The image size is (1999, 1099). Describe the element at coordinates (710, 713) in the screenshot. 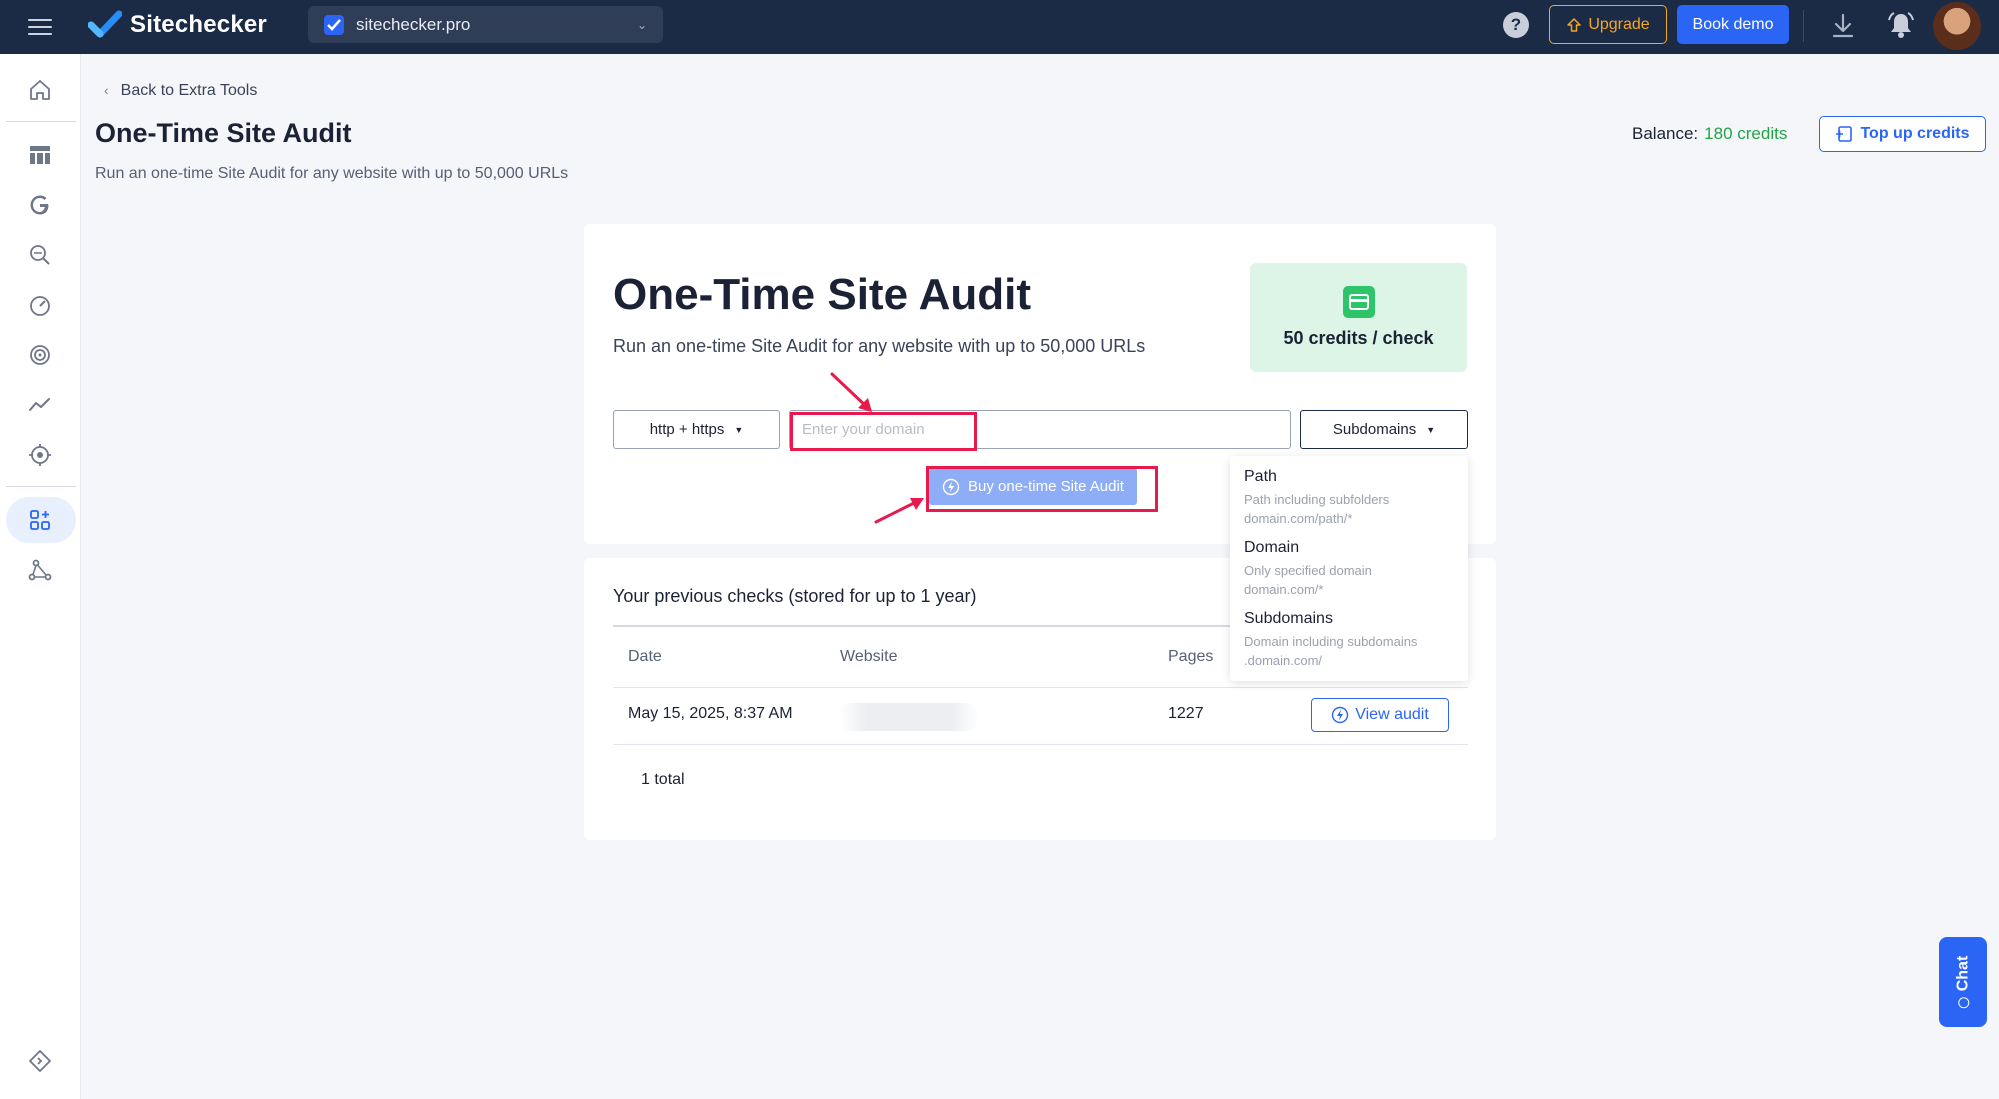

I see `row-date: May 15, 2025, 8:37 AM` at that location.